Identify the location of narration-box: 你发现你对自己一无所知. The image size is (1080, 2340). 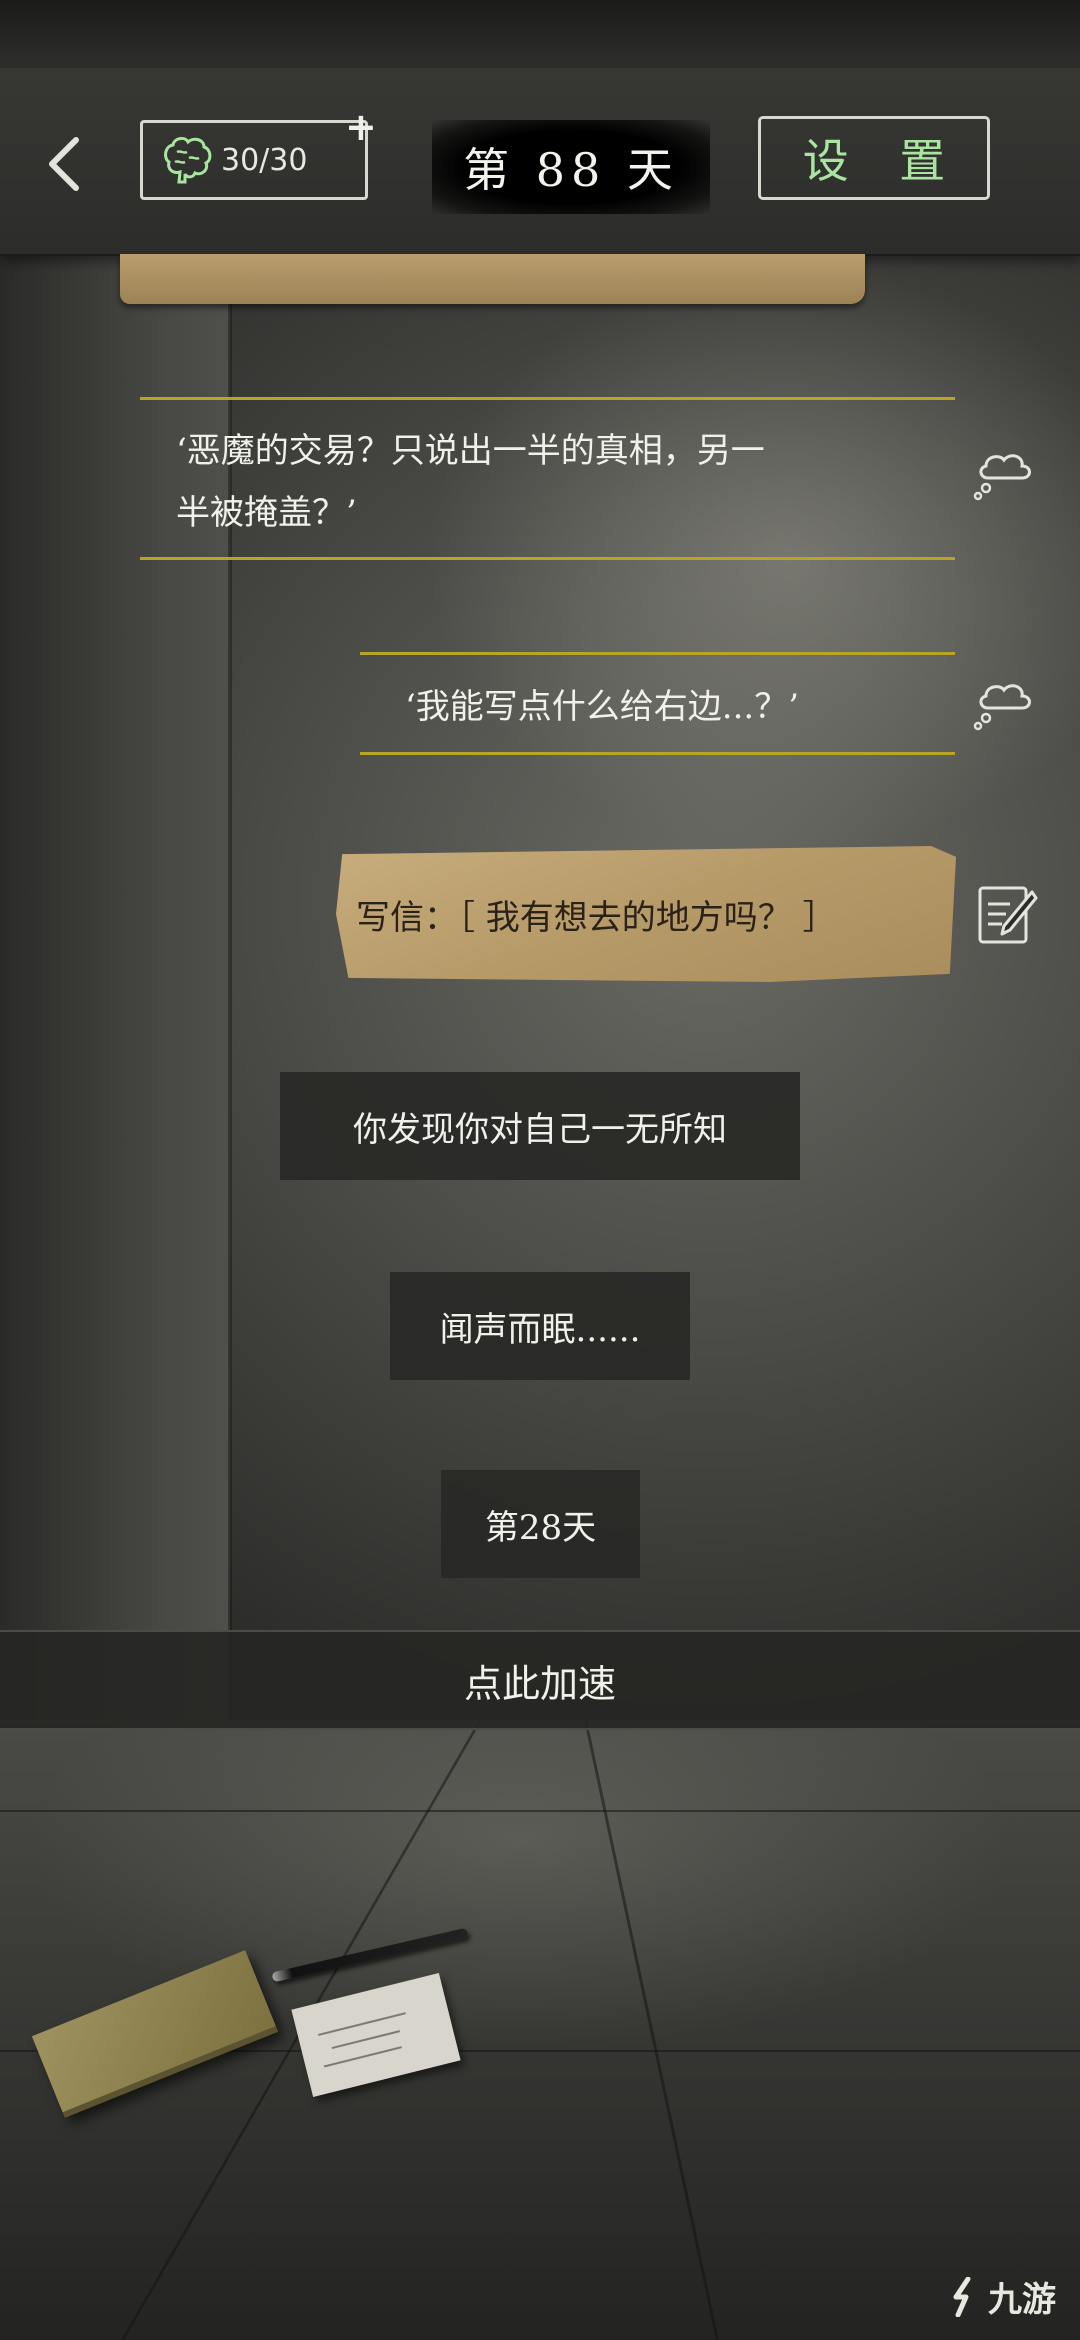
(540, 1126).